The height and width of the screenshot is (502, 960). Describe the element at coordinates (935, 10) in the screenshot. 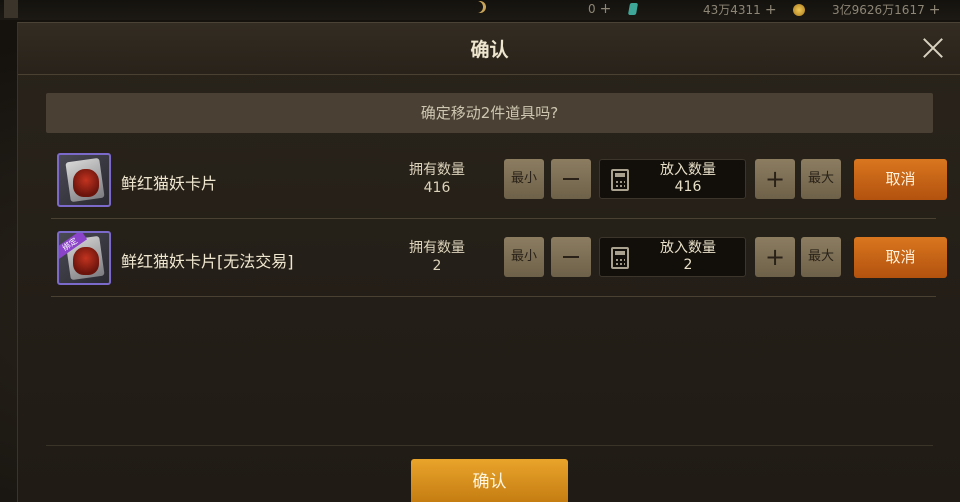

I see `add-currency-3-icon: +` at that location.